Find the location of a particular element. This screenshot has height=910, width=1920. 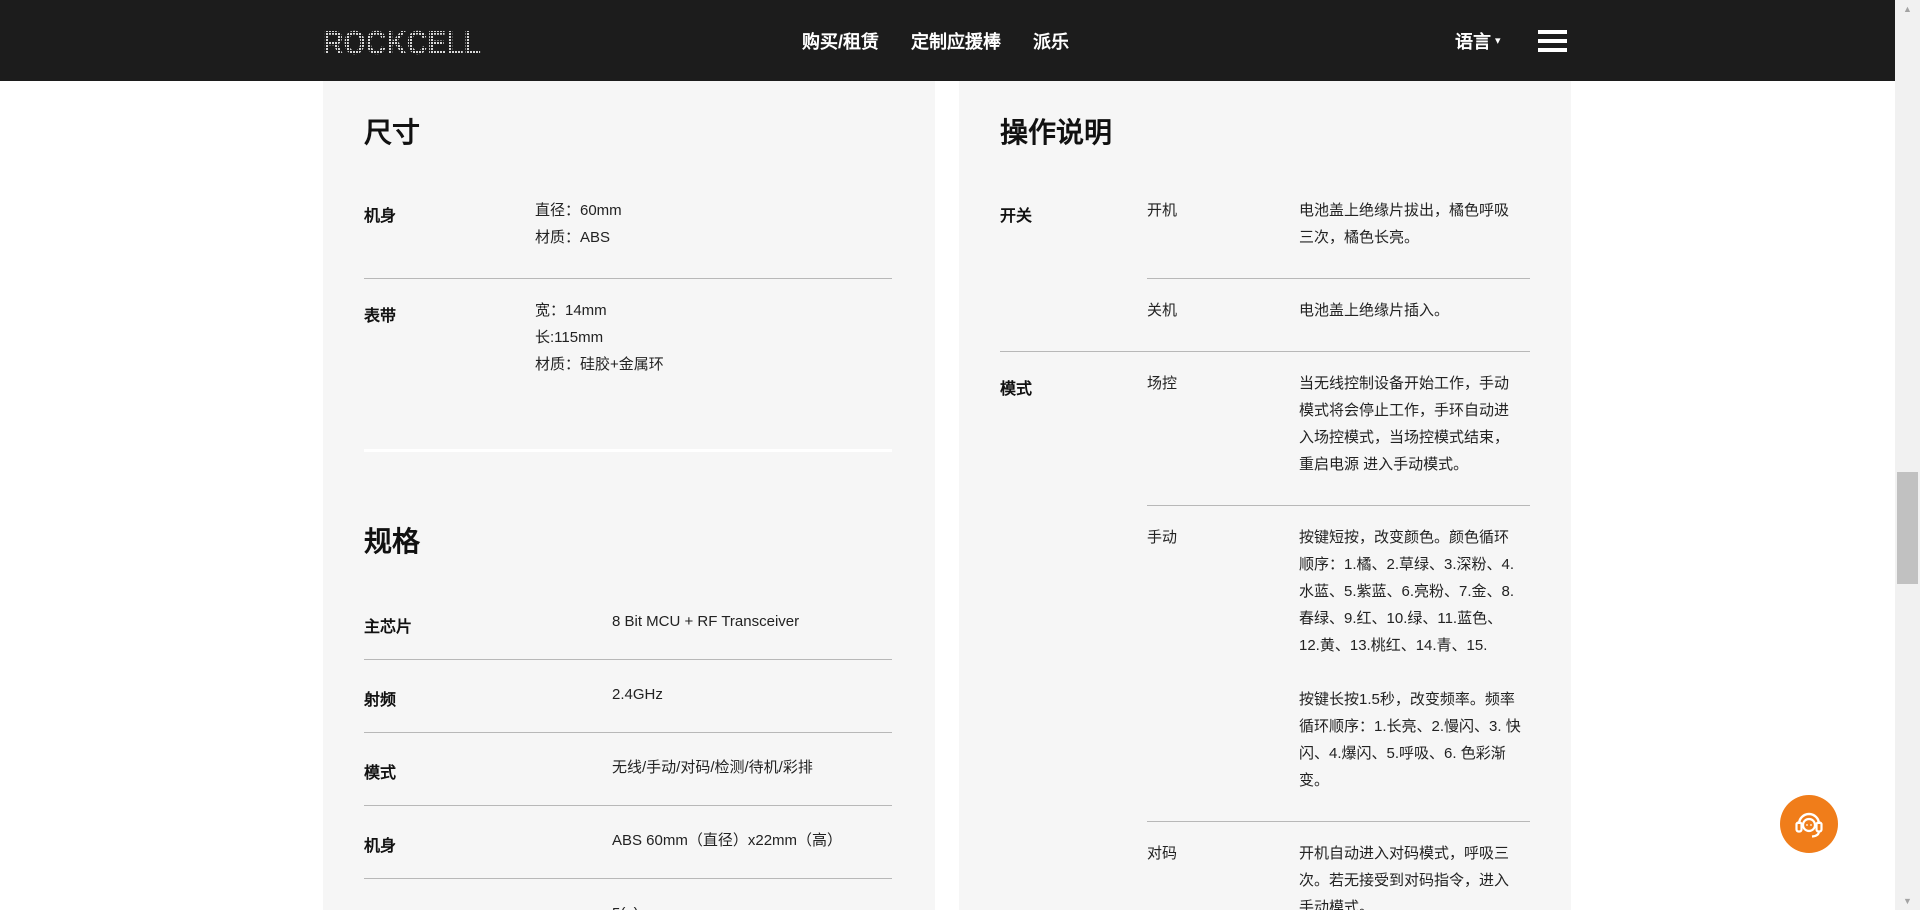

spec-label-strap: 表带 is located at coordinates (380, 907).